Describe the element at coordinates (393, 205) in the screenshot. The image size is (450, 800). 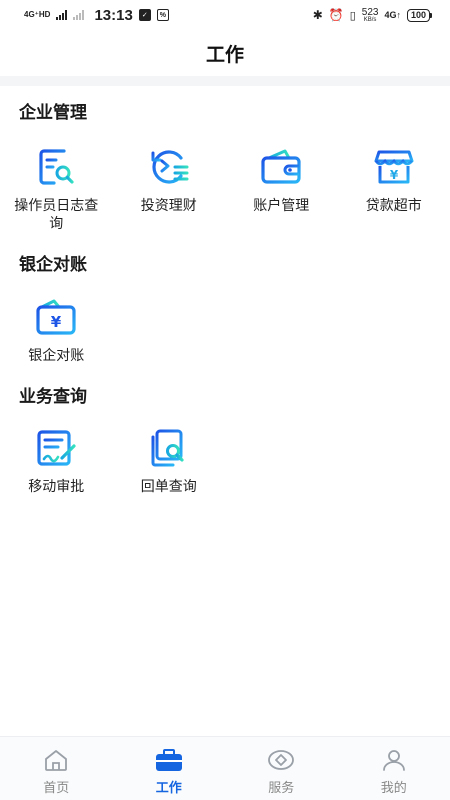
I see `loan-market-label: 贷款超市` at that location.